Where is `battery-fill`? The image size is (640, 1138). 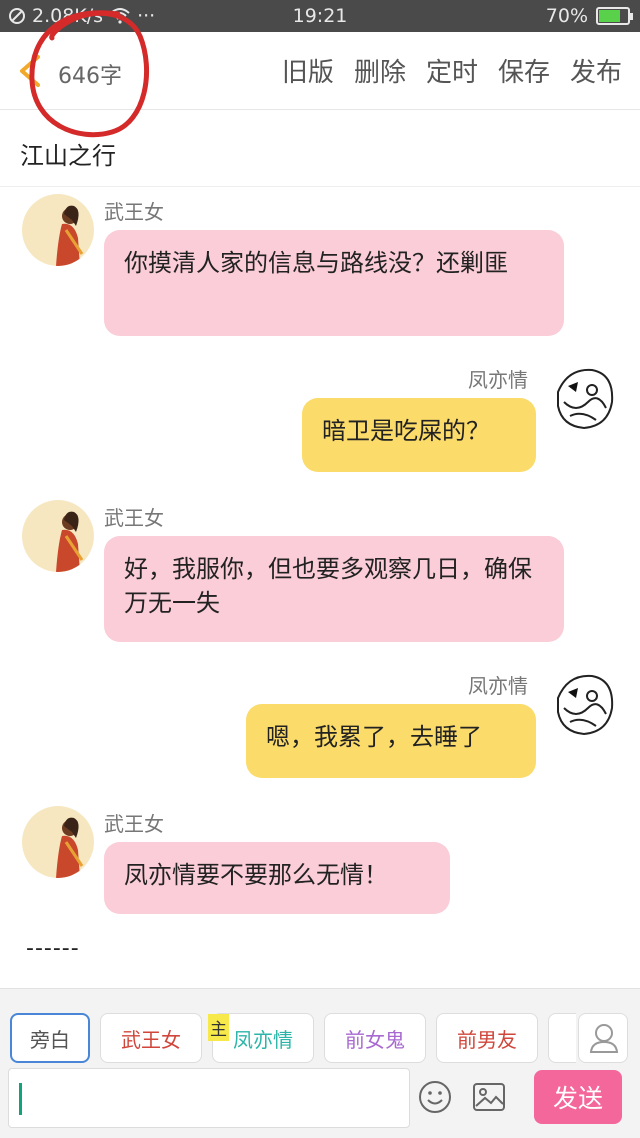 battery-fill is located at coordinates (609, 16).